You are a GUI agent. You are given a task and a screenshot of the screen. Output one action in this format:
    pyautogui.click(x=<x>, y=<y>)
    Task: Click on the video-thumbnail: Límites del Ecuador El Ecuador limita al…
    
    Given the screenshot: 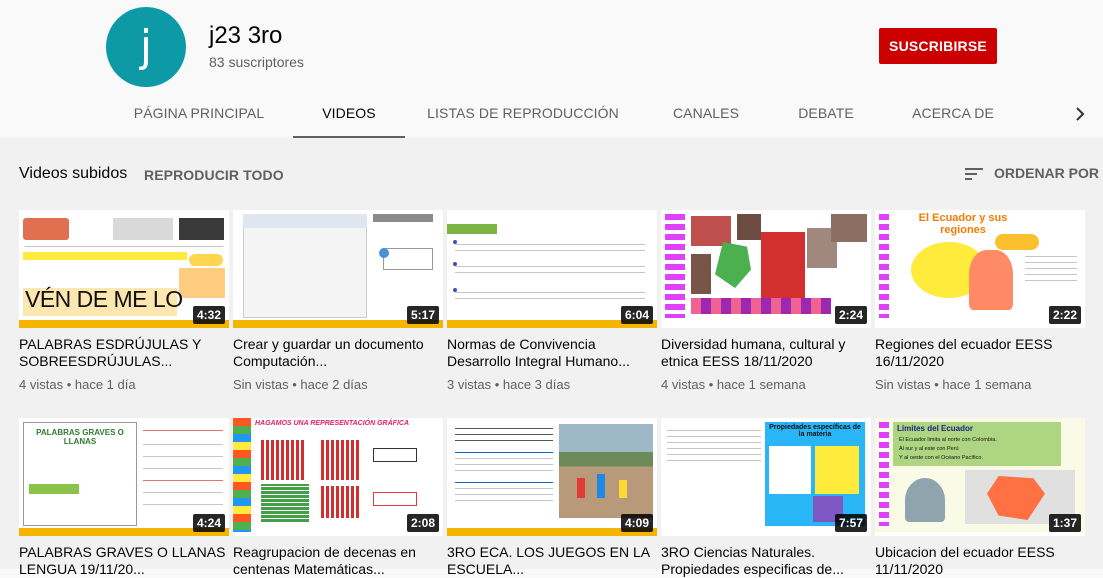 What is the action you would take?
    pyautogui.click(x=980, y=477)
    